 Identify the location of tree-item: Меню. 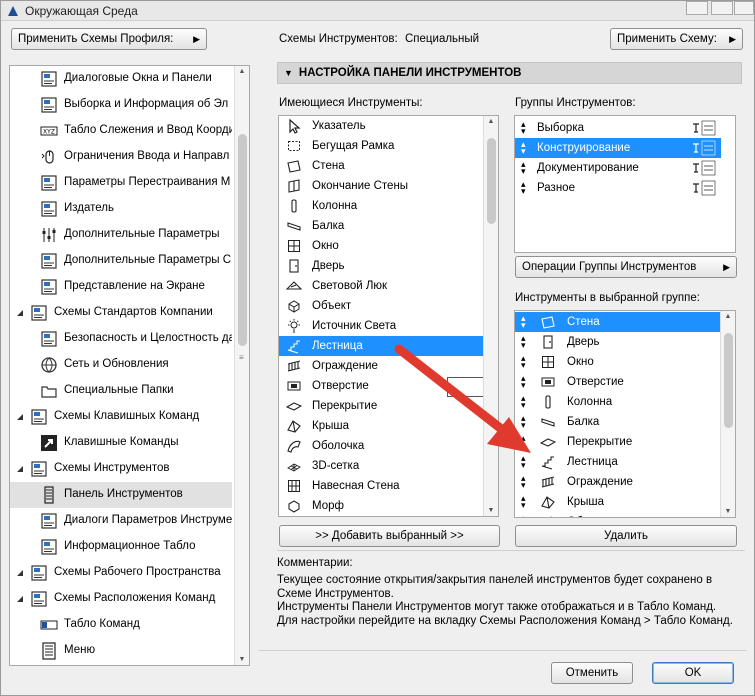
(121, 651).